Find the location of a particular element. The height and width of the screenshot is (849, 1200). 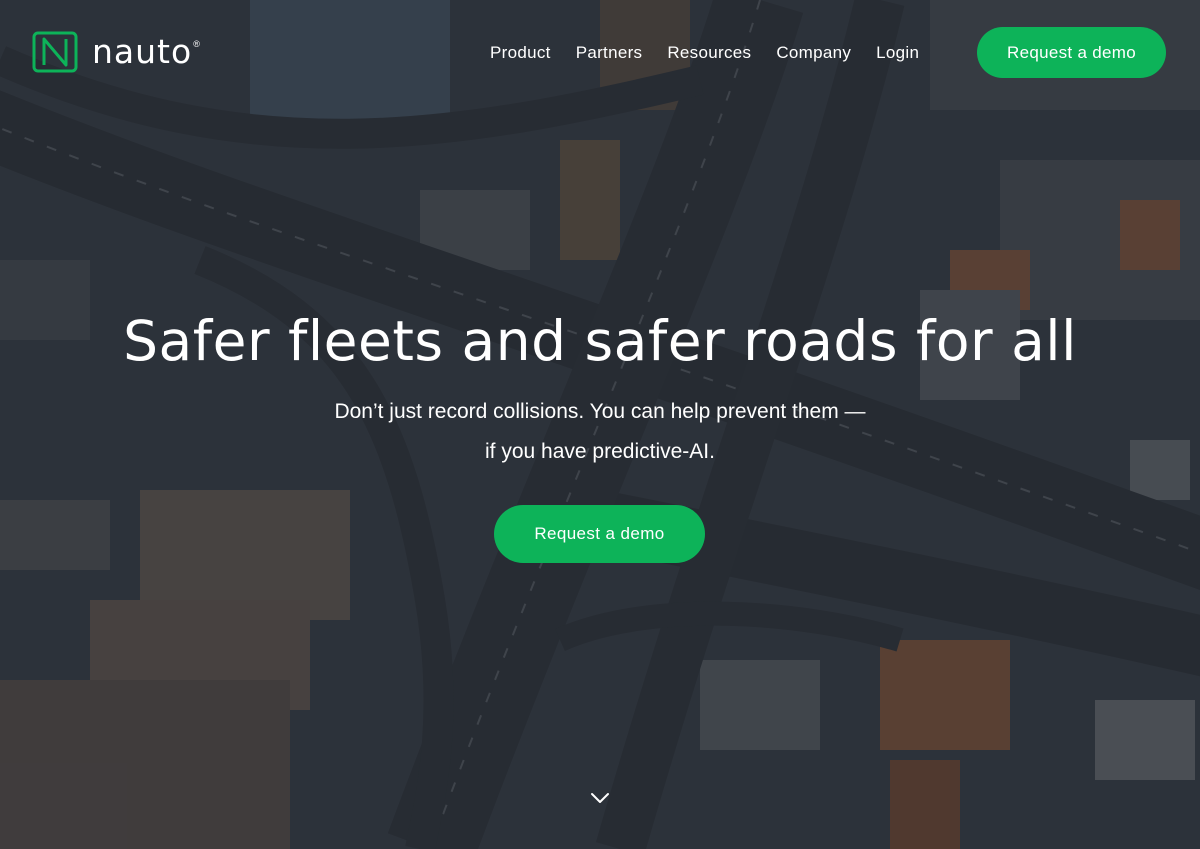

hero-headline: Safer fleets and safer roads for all is located at coordinates (600, 341).